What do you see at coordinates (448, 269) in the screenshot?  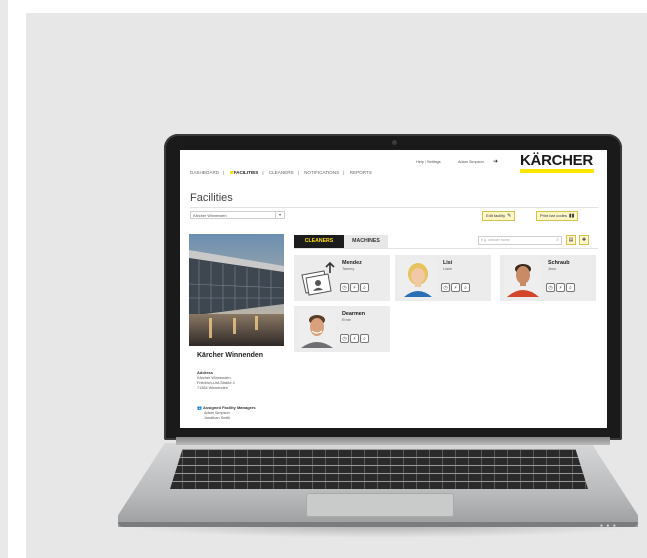 I see `cleaner-first-name: Liane` at bounding box center [448, 269].